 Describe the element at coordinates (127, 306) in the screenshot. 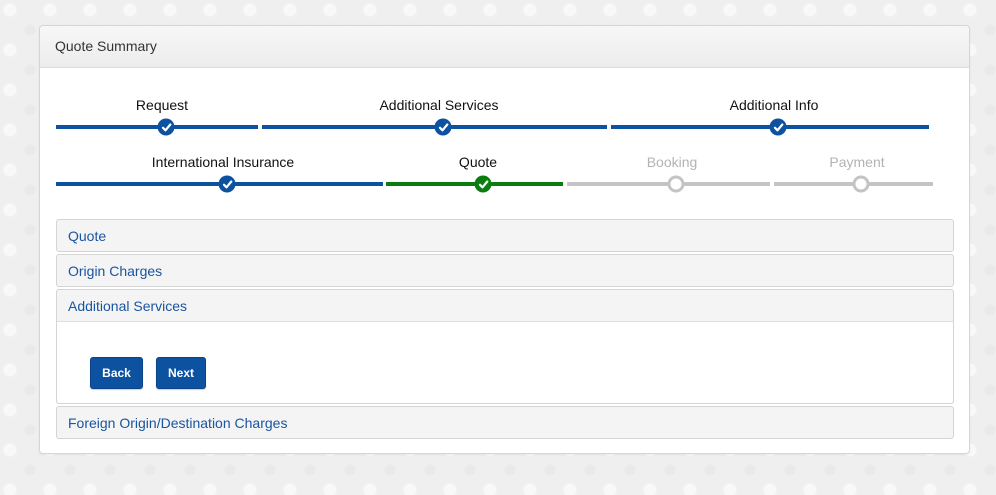

I see `accordion-title-additional-services: Additional Services` at that location.